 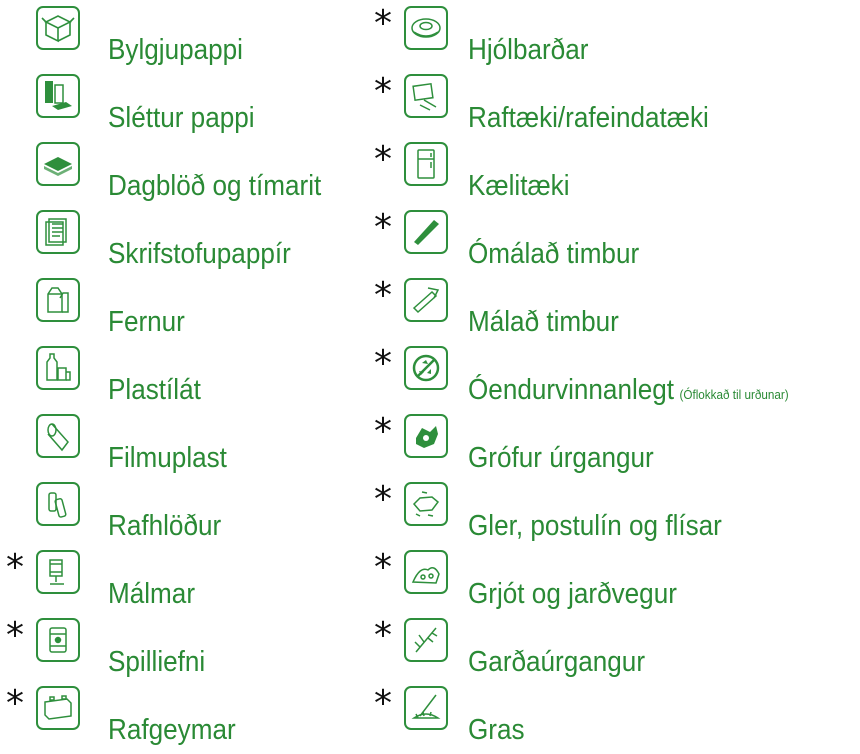 What do you see at coordinates (58, 232) in the screenshot?
I see `office-paper-icon` at bounding box center [58, 232].